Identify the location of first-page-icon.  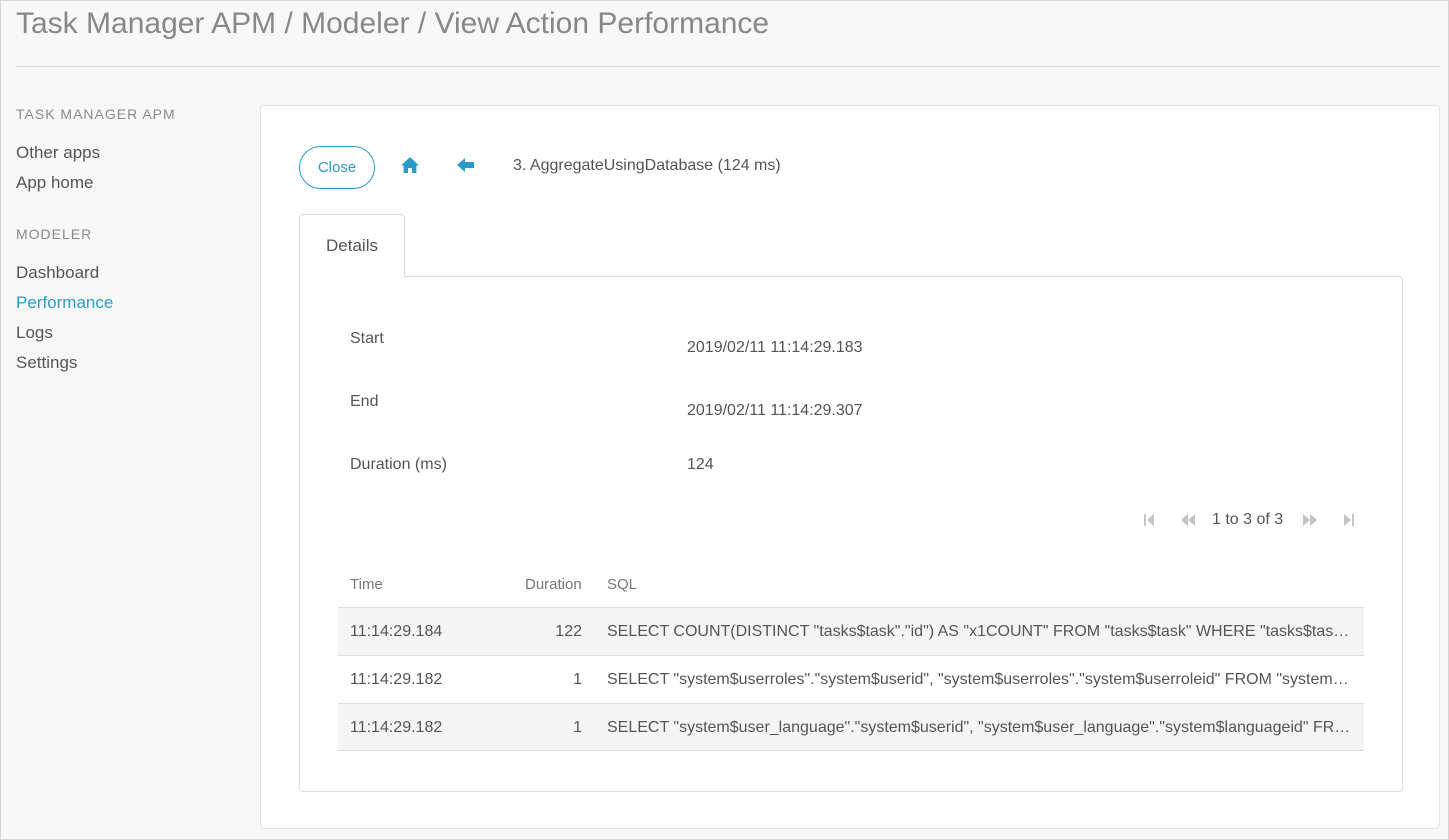
(1149, 520).